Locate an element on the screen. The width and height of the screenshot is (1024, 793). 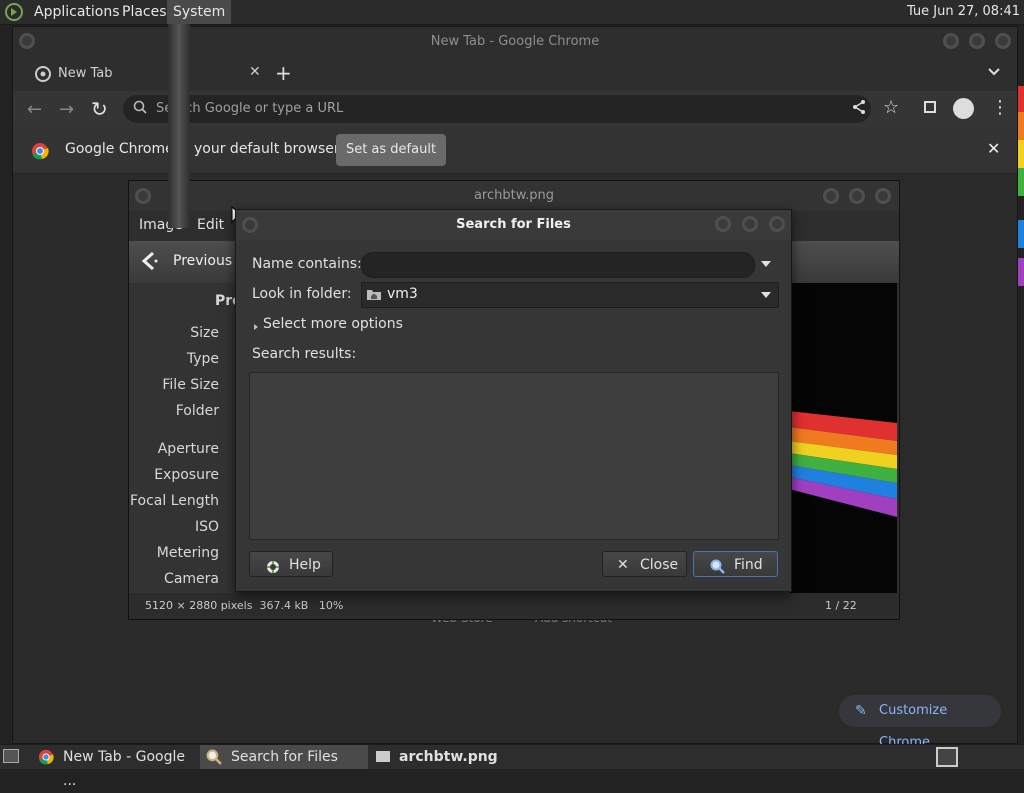
clock: Tue Jun 27, 08:41 is located at coordinates (963, 12).